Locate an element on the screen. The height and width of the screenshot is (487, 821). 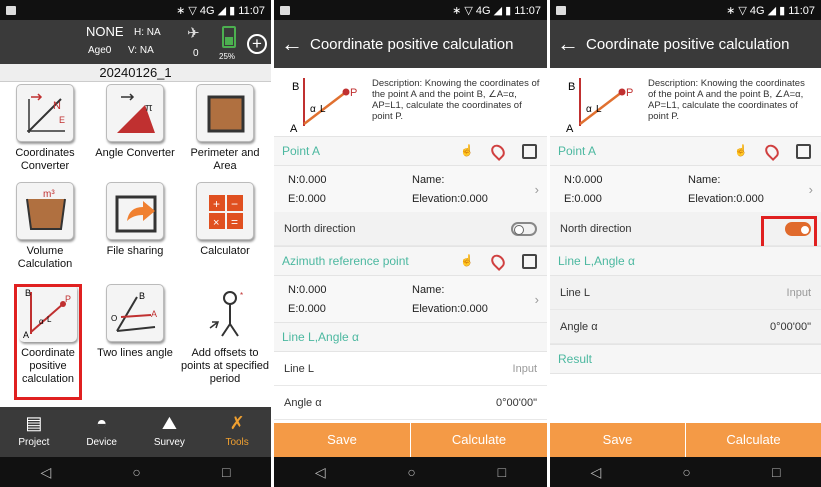
tab-tools: ✗ Tools is located at coordinates (237, 432).